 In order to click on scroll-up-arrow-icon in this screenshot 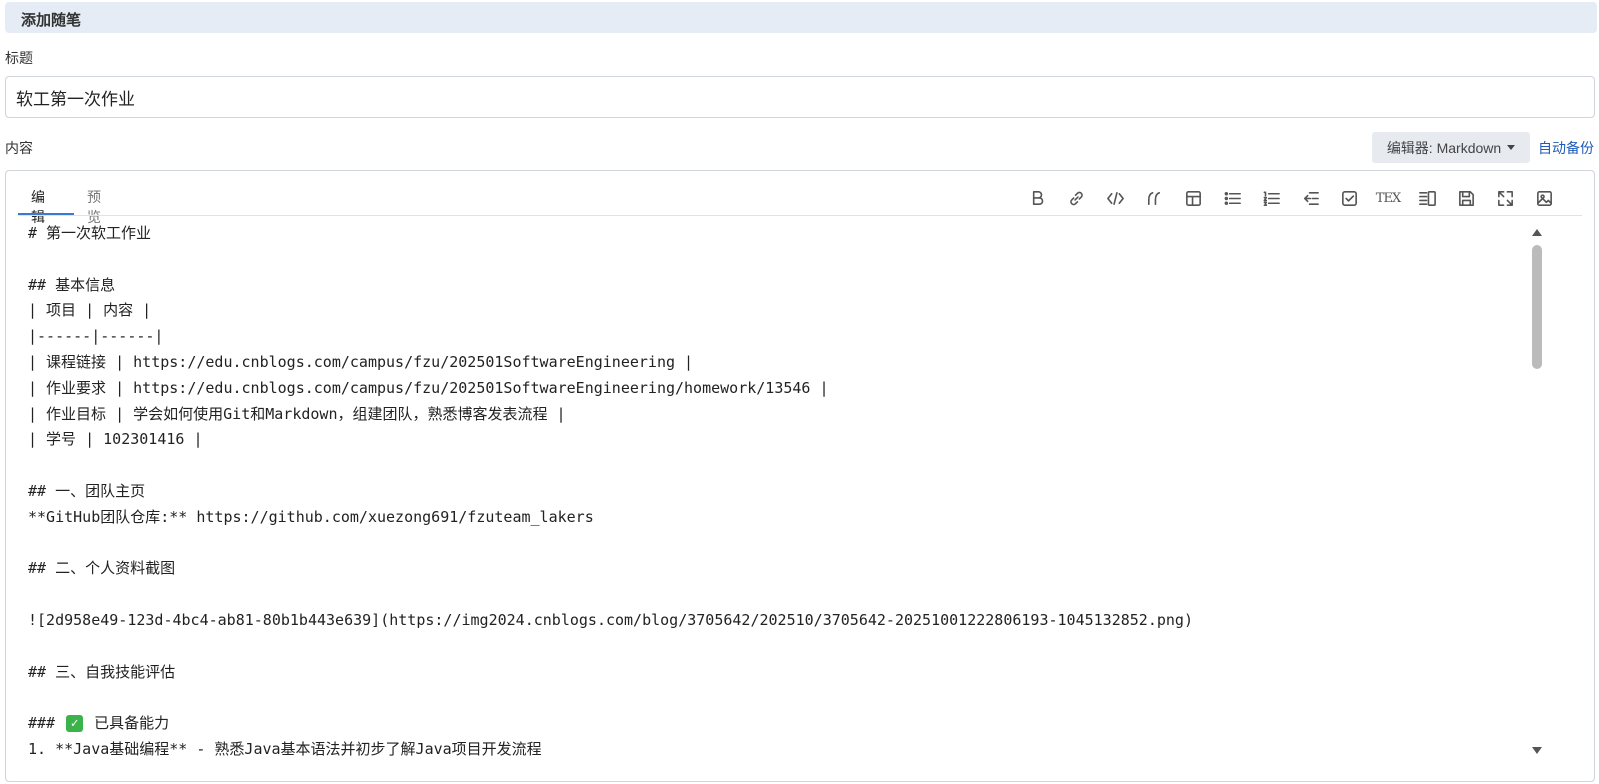, I will do `click(1537, 232)`.